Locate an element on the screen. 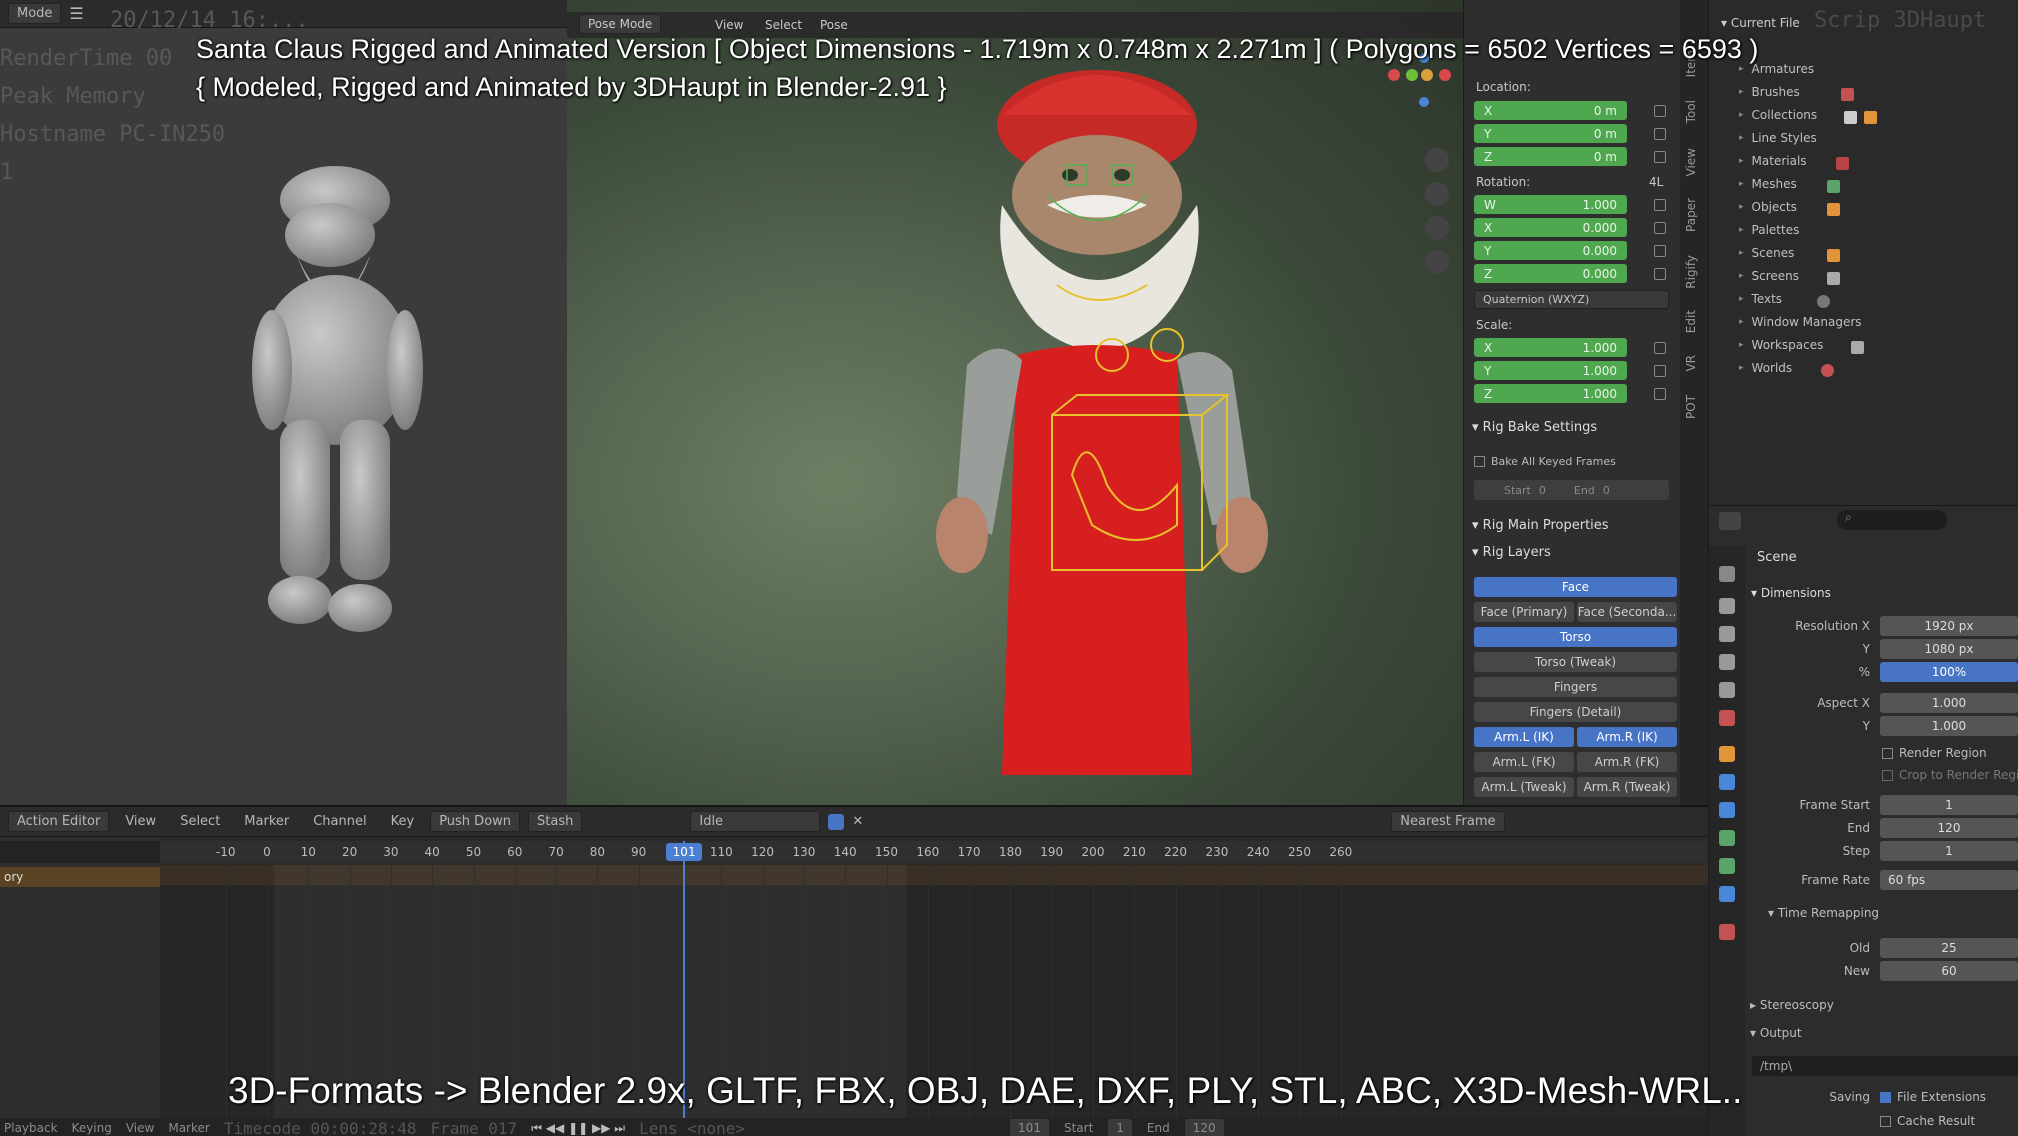 This screenshot has height=1136, width=2018. layer-arm-l-ik-button: Arm.L (IK) is located at coordinates (1524, 737).